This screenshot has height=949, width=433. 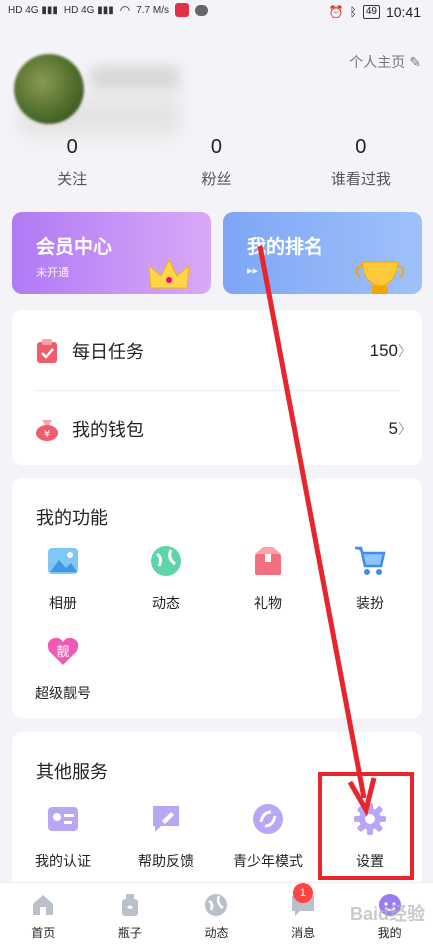 What do you see at coordinates (217, 253) in the screenshot?
I see `promo-cards: 会员中心 未开通 我的排名 ▸▸` at bounding box center [217, 253].